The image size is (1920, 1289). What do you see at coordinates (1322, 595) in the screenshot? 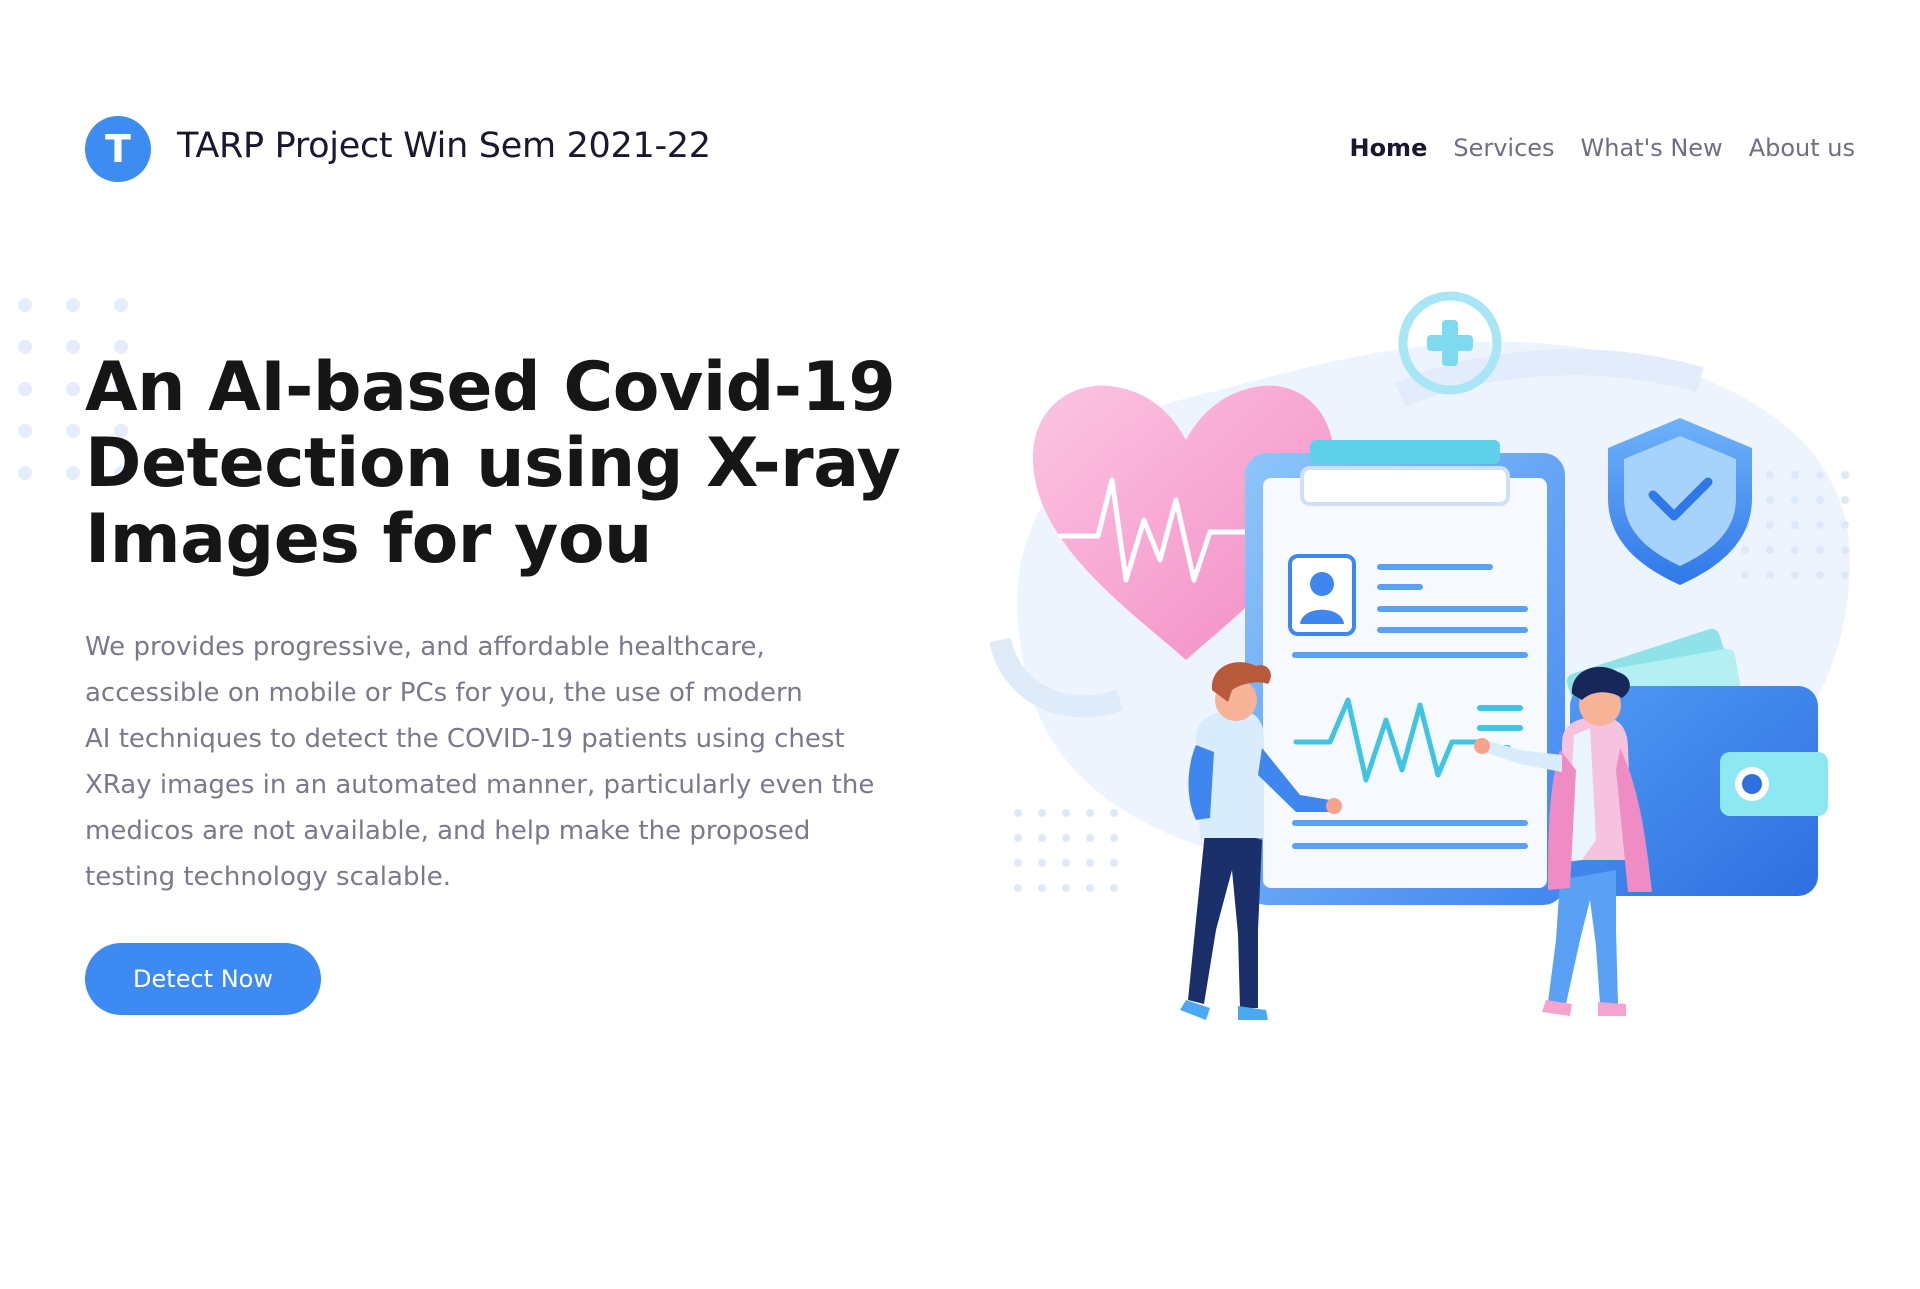
I see `patient-profile-icon` at bounding box center [1322, 595].